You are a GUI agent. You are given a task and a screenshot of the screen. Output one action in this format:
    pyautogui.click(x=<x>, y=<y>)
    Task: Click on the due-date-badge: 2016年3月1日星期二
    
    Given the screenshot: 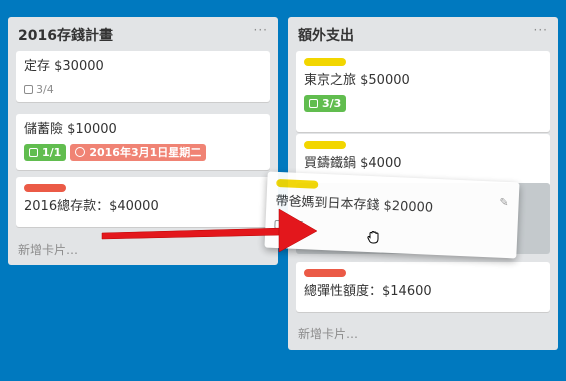 What is the action you would take?
    pyautogui.click(x=138, y=152)
    